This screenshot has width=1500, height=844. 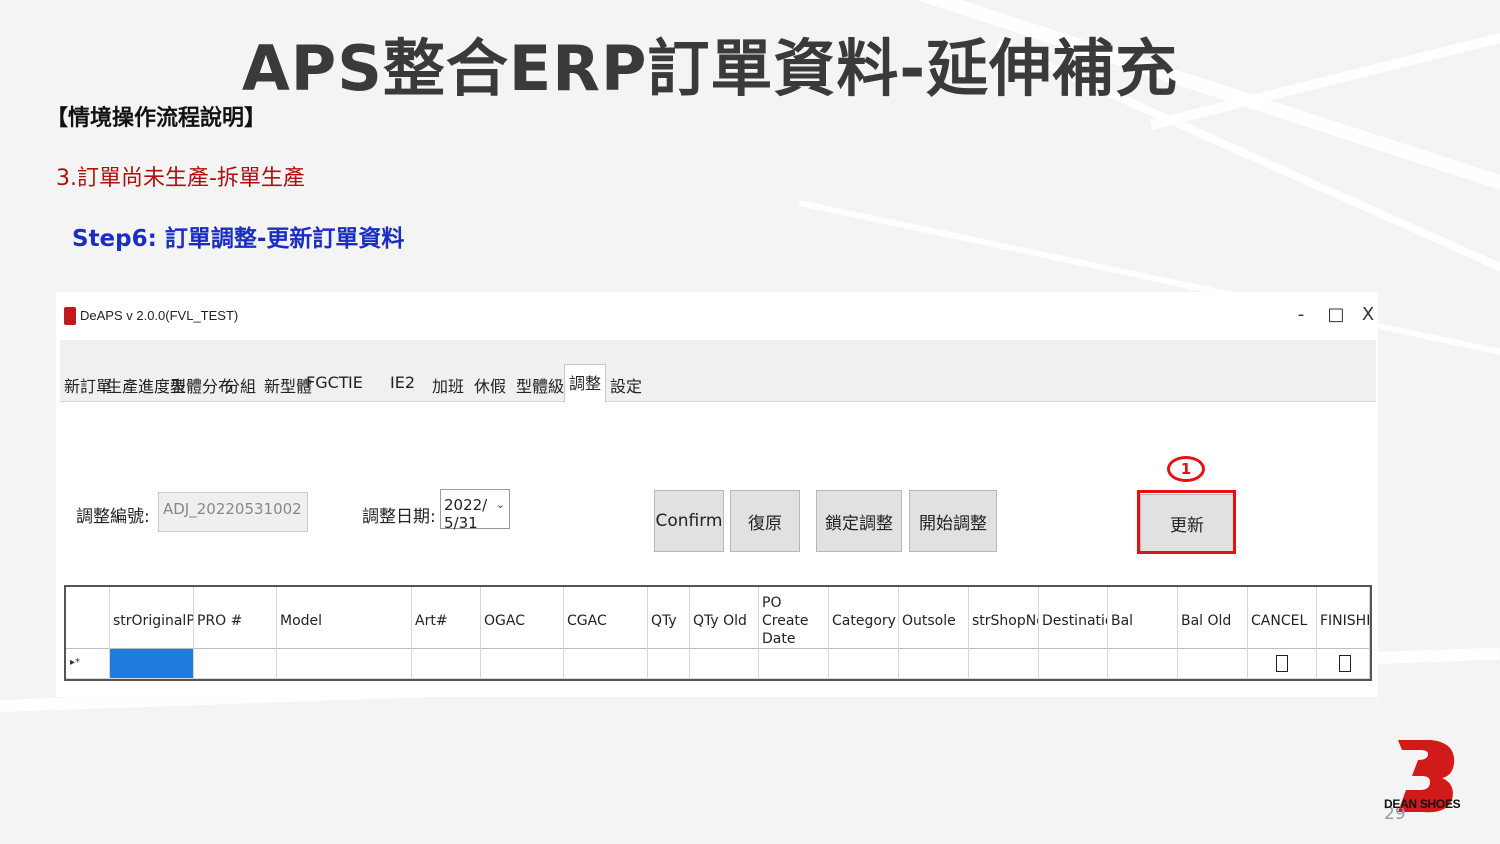 What do you see at coordinates (180, 178) in the screenshot?
I see `scenario-label: 3.訂單尚未生產-拆單生產` at bounding box center [180, 178].